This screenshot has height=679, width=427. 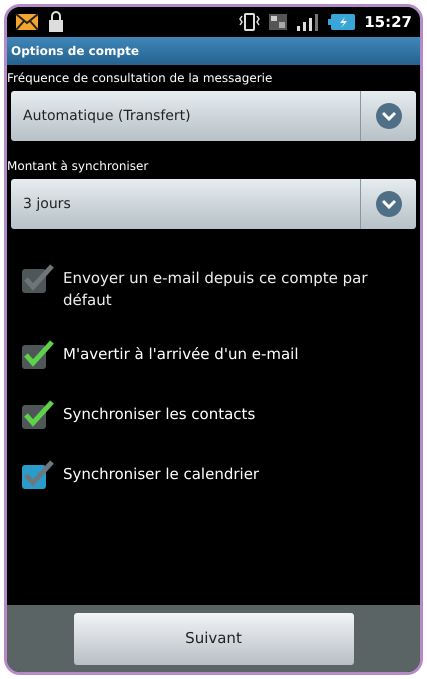 What do you see at coordinates (140, 78) in the screenshot?
I see `field-label: Fréquence de consultation de la messagerie` at bounding box center [140, 78].